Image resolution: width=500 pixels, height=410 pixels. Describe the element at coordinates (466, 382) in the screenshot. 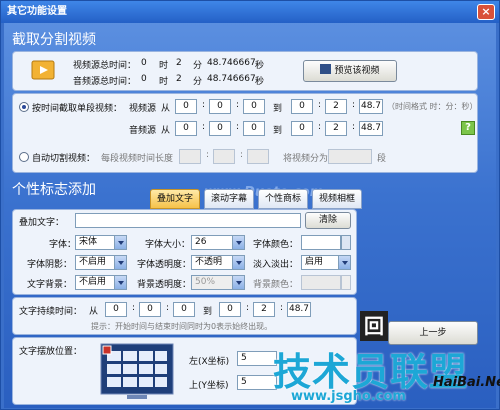

I see `watermark-brand: HaiBai.Net` at that location.